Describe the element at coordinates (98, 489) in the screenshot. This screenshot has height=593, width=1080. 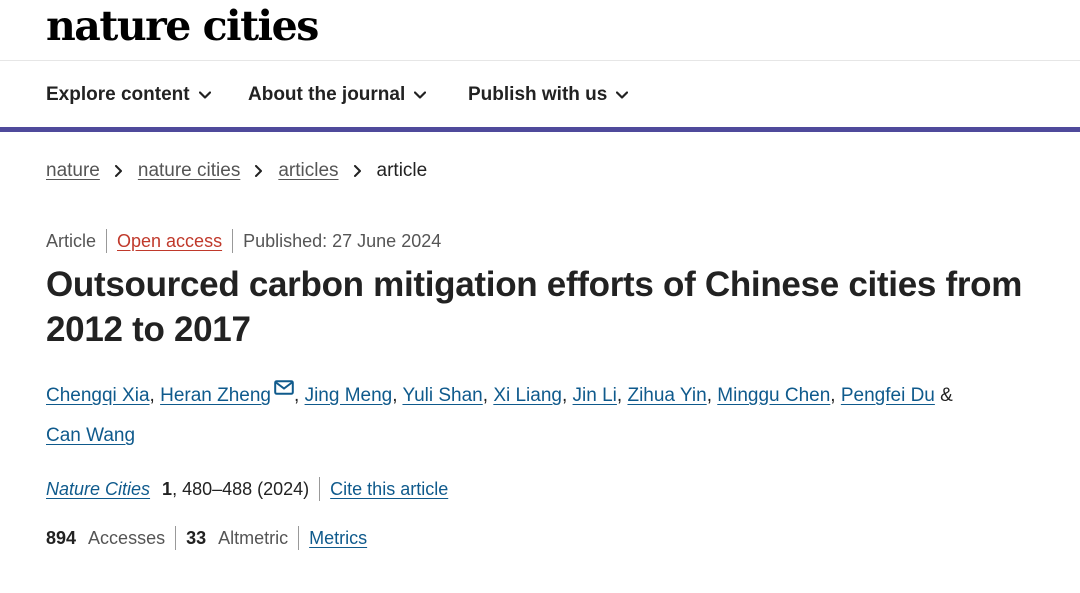
I see `journal-link: Nature Cities` at that location.